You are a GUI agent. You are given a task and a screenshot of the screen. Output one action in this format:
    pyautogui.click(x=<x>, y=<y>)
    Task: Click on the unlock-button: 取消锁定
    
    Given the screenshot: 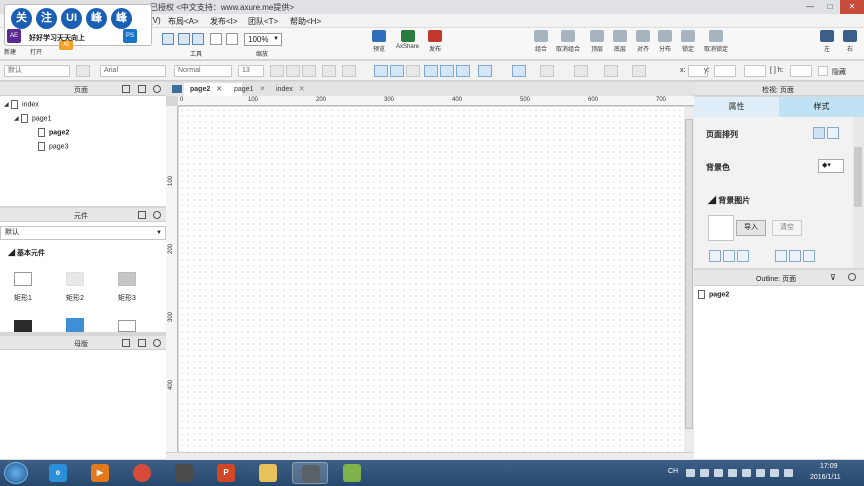 What is the action you would take?
    pyautogui.click(x=716, y=41)
    